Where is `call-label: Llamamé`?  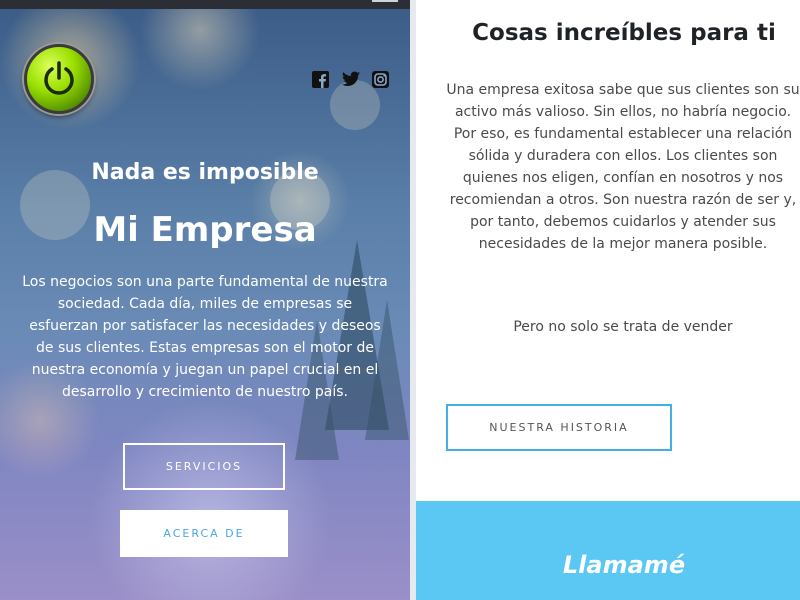 call-label: Llamamé is located at coordinates (624, 565).